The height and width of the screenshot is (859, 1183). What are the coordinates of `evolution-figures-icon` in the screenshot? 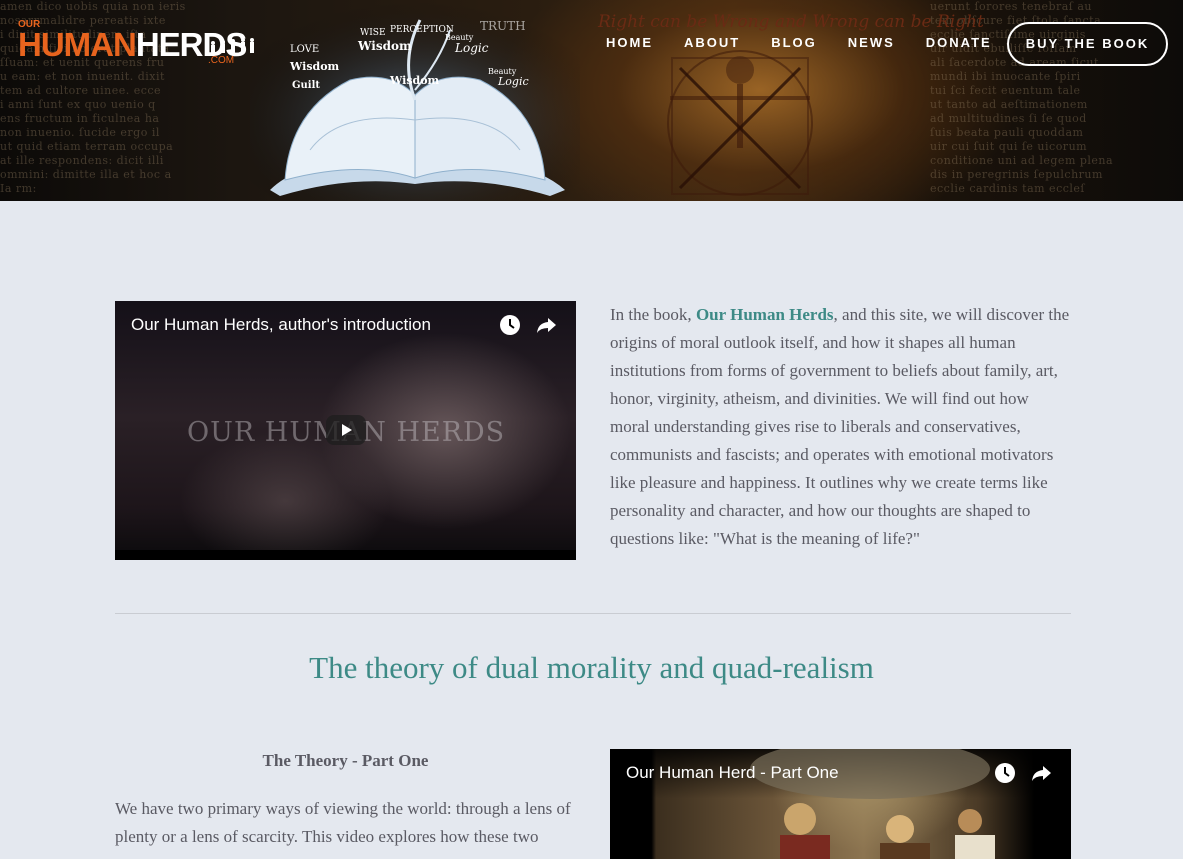 It's located at (232, 45).